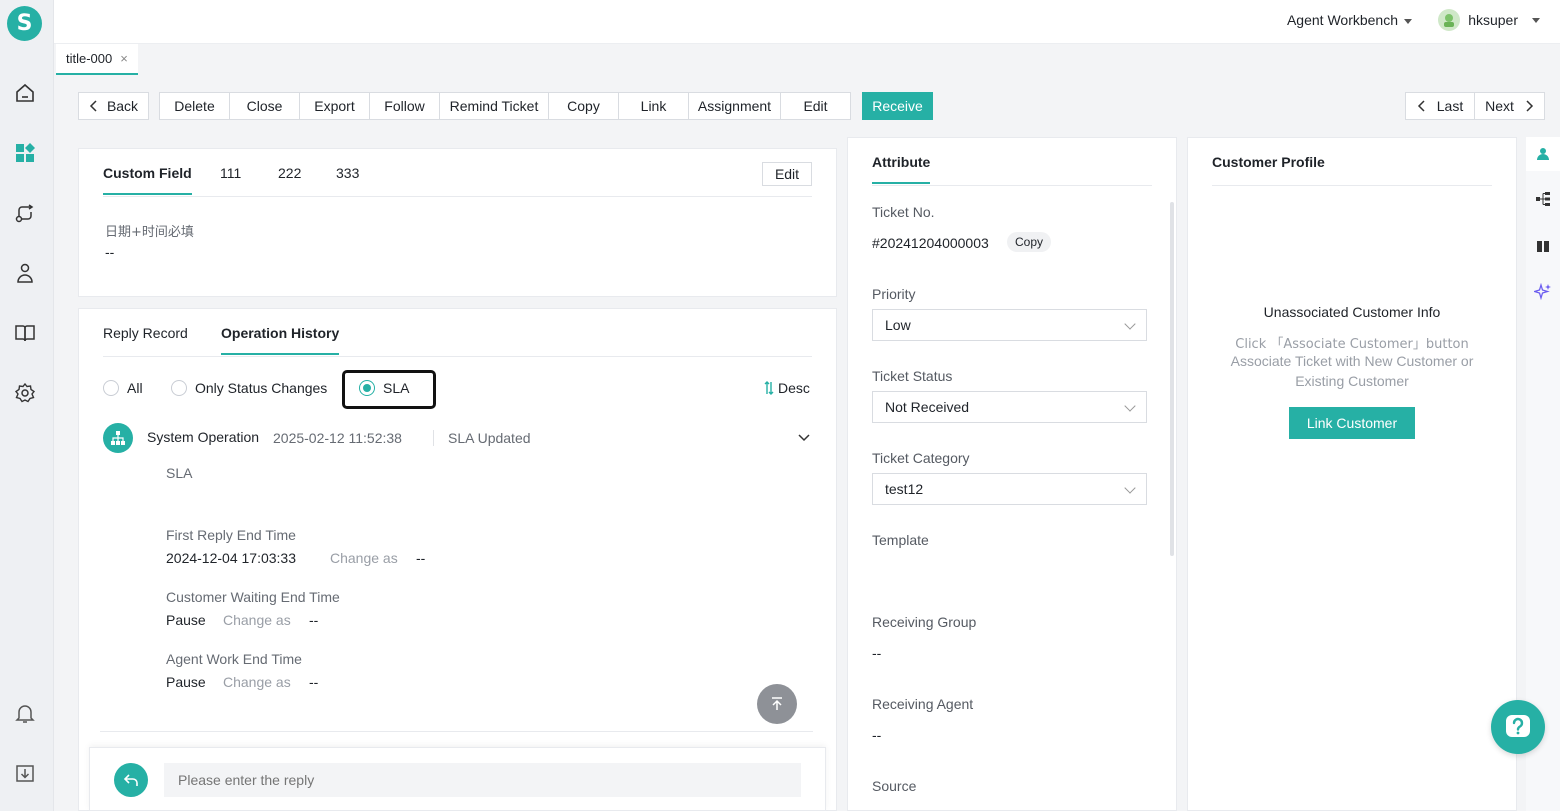 This screenshot has width=1560, height=811. What do you see at coordinates (25, 713) in the screenshot?
I see `bell-icon` at bounding box center [25, 713].